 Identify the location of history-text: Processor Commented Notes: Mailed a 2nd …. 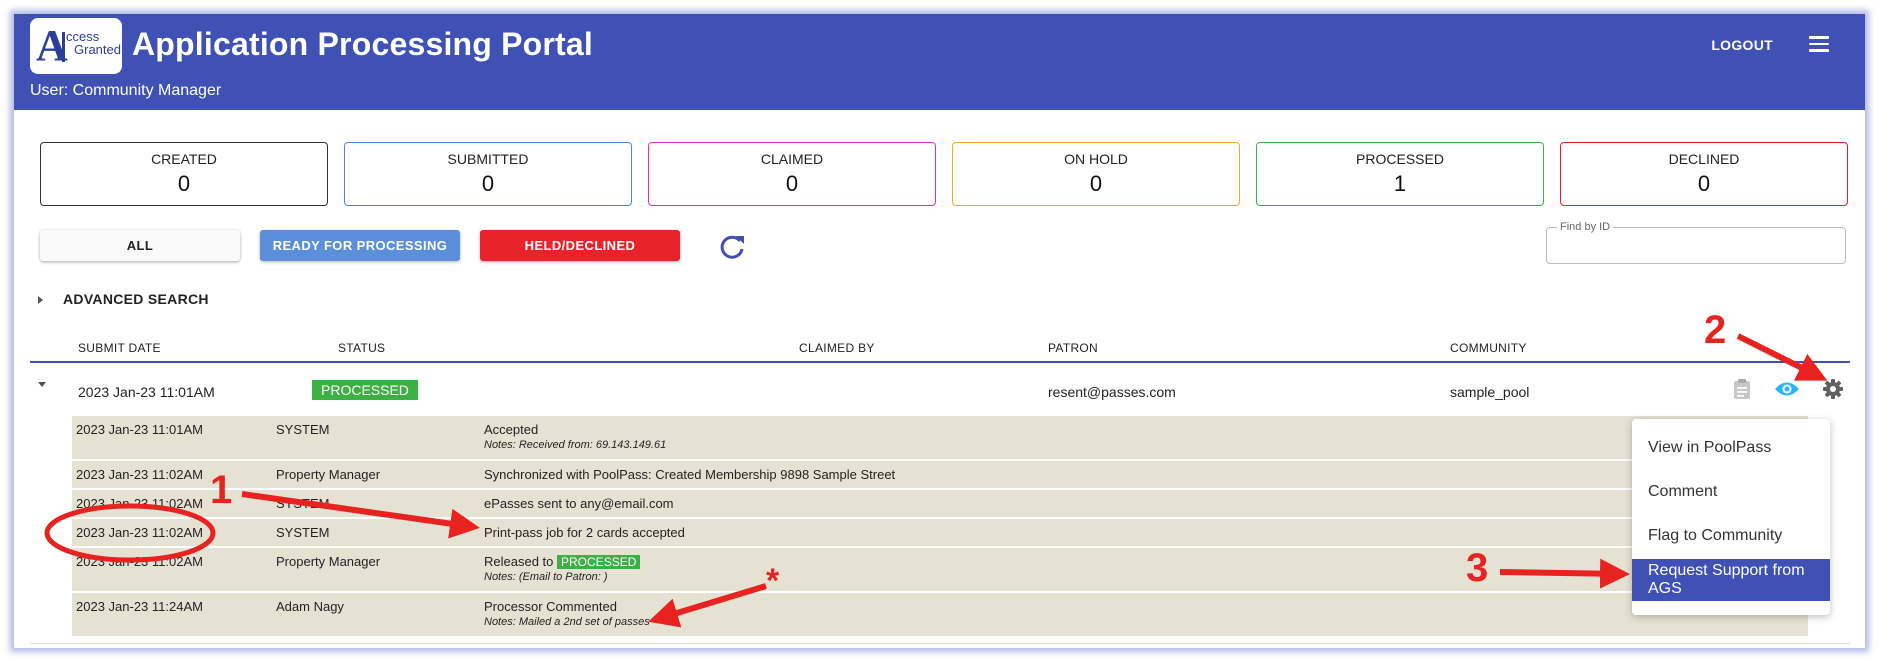
(567, 613).